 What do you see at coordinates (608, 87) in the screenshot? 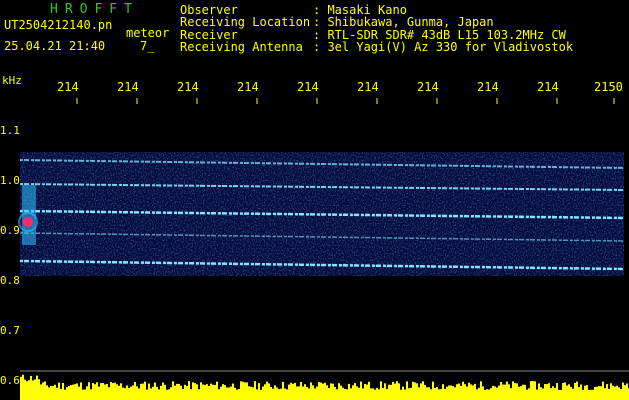
I see `x-tick-label: 2150` at bounding box center [608, 87].